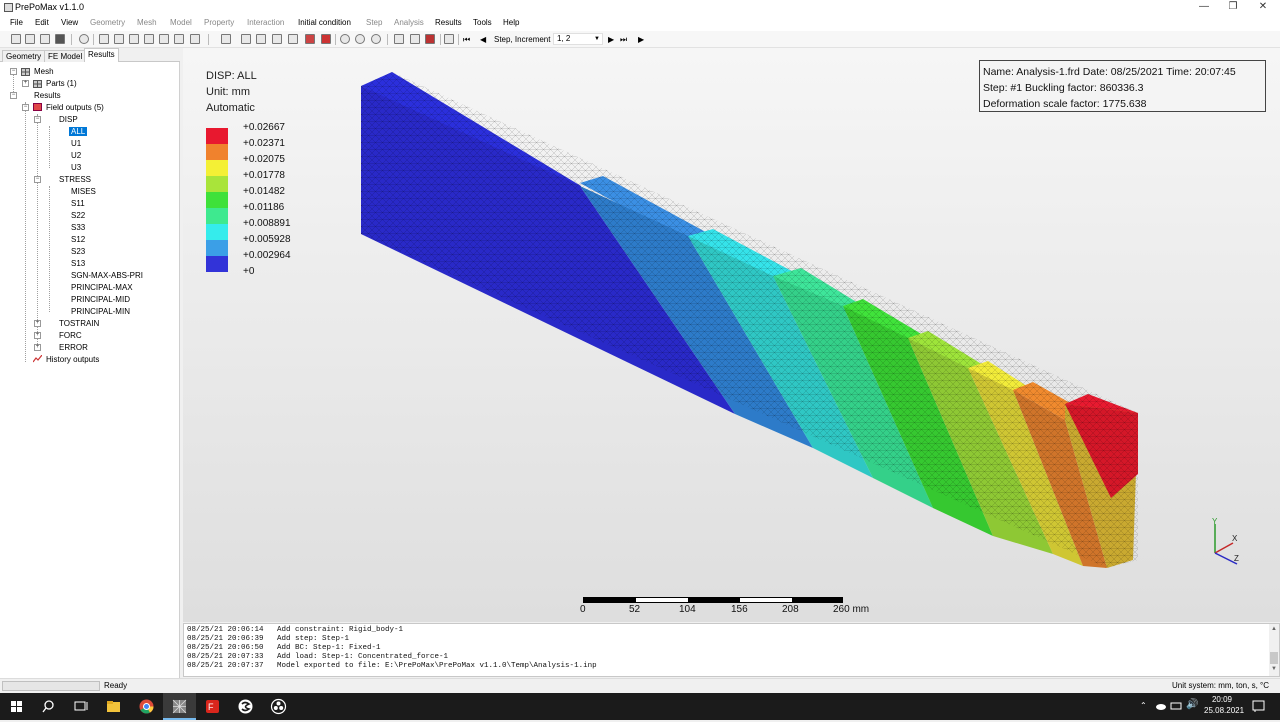 The image size is (1280, 722). Describe the element at coordinates (42, 22) in the screenshot. I see `menu-edit: Edit` at that location.